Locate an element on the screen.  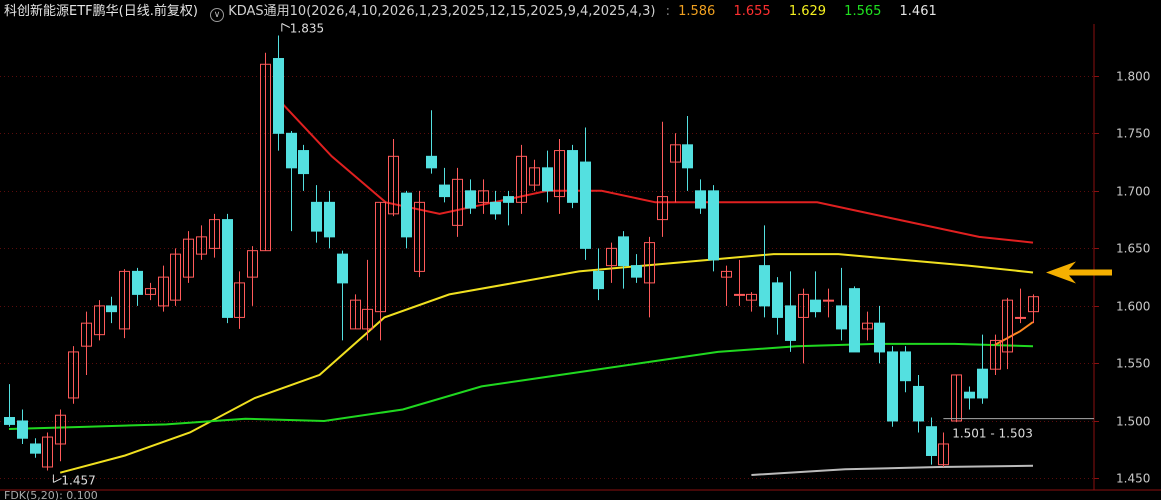
circle-chevron-icon: ∨ is located at coordinates (217, 15).